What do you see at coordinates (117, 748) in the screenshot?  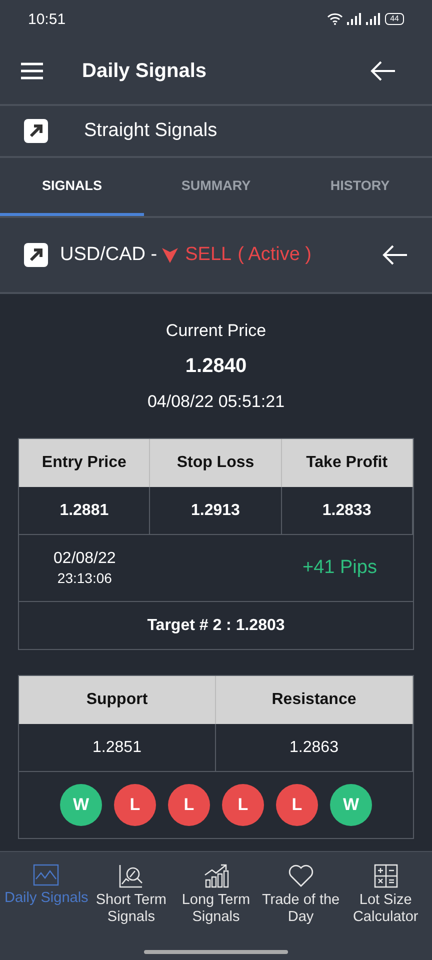 I see `table-cell: 1.2851` at bounding box center [117, 748].